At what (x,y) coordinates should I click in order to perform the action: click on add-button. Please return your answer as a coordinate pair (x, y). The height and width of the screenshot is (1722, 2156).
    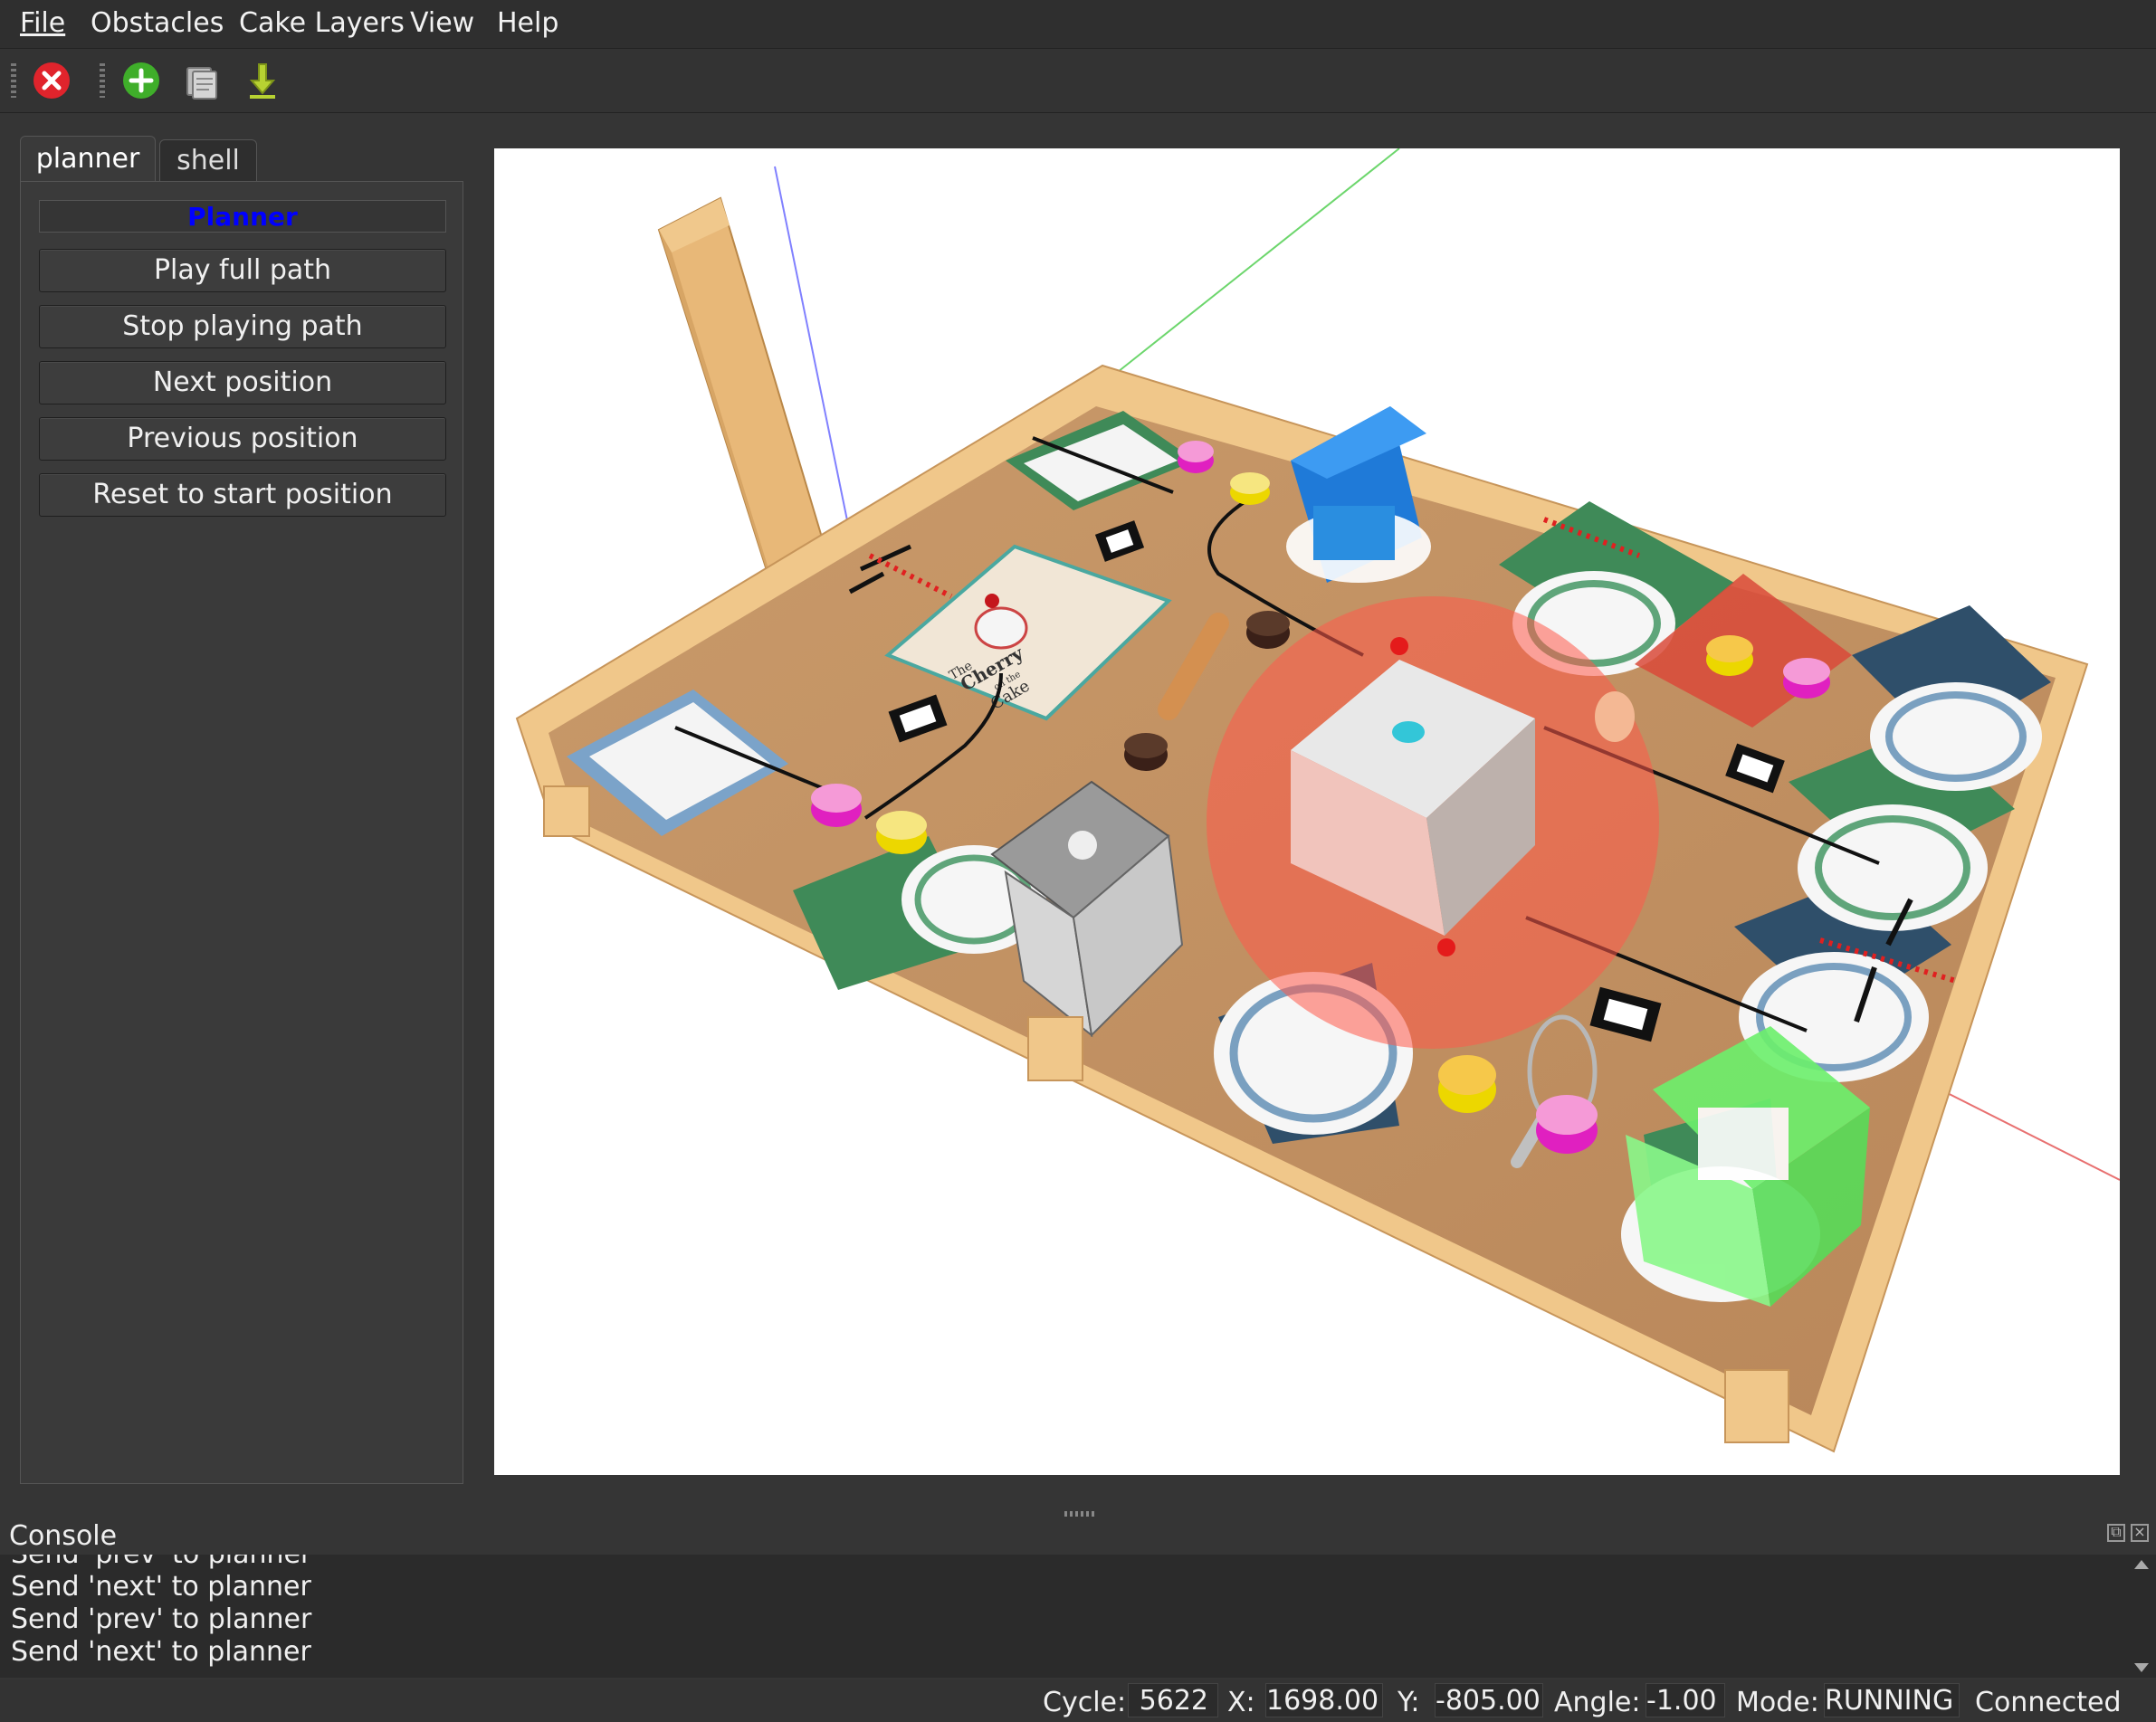
    Looking at the image, I should click on (141, 80).